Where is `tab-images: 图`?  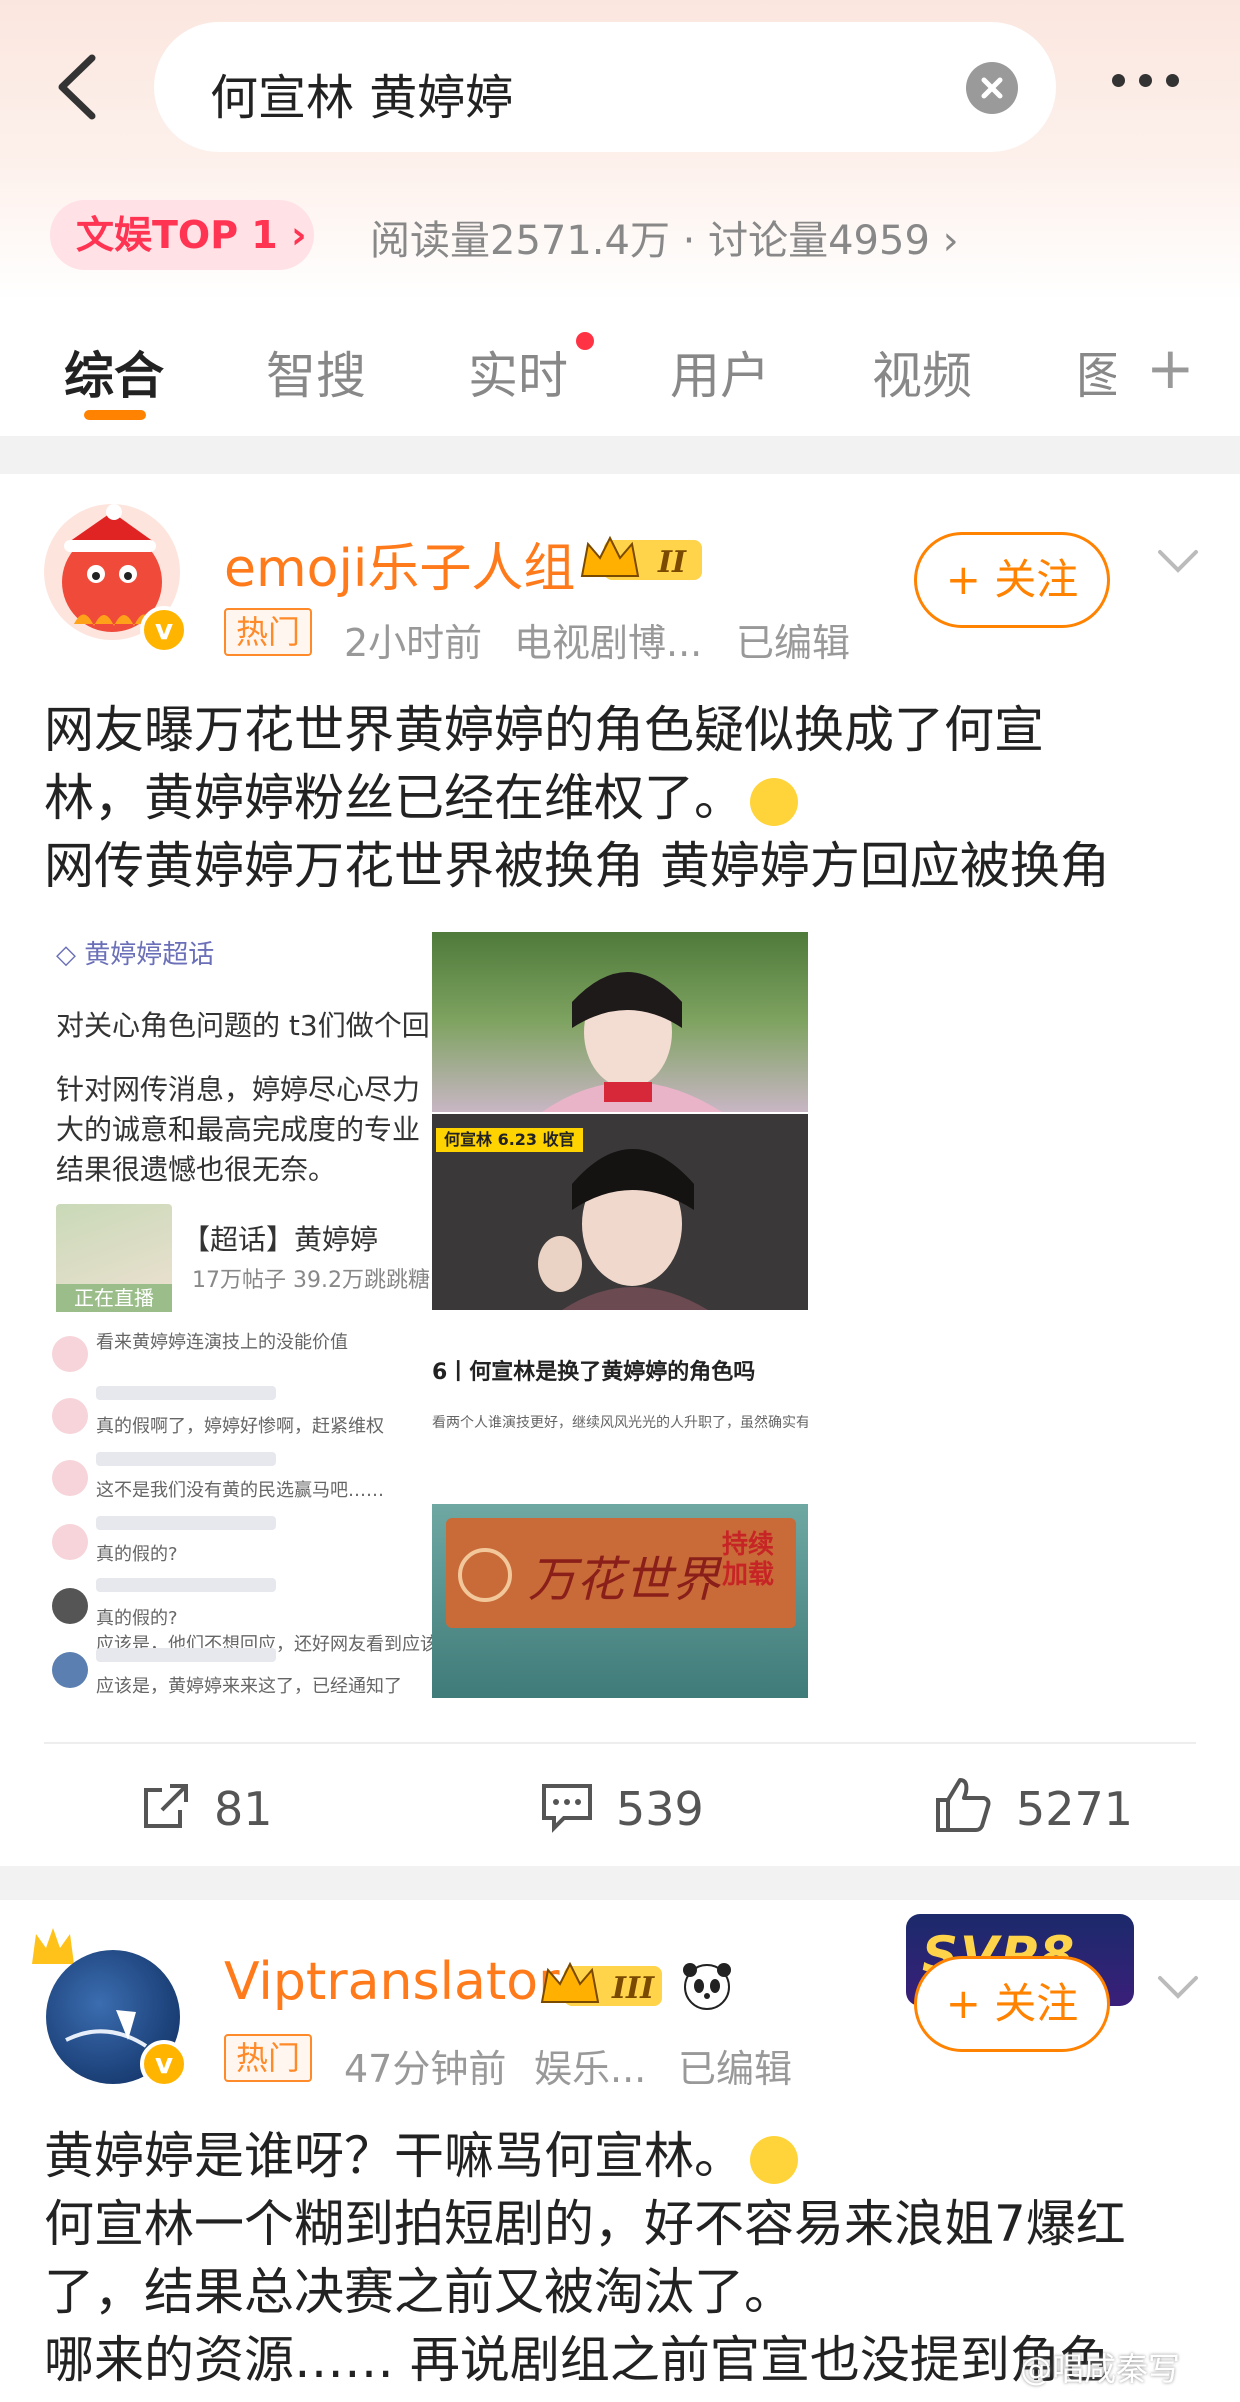 tab-images: 图 is located at coordinates (1096, 372).